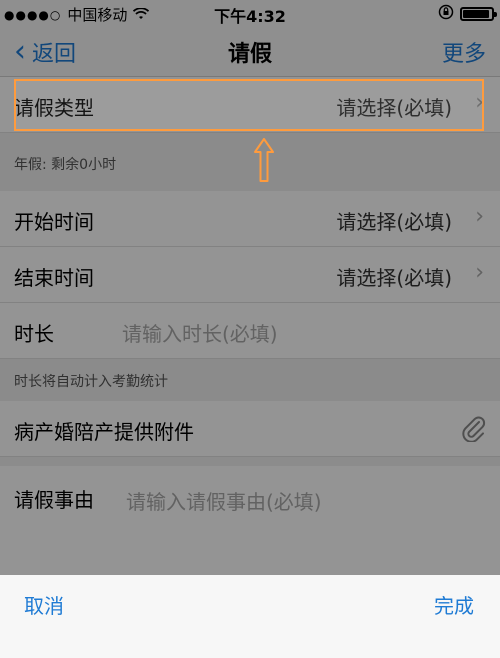  What do you see at coordinates (44, 604) in the screenshot?
I see `cancel-button: 取消` at bounding box center [44, 604].